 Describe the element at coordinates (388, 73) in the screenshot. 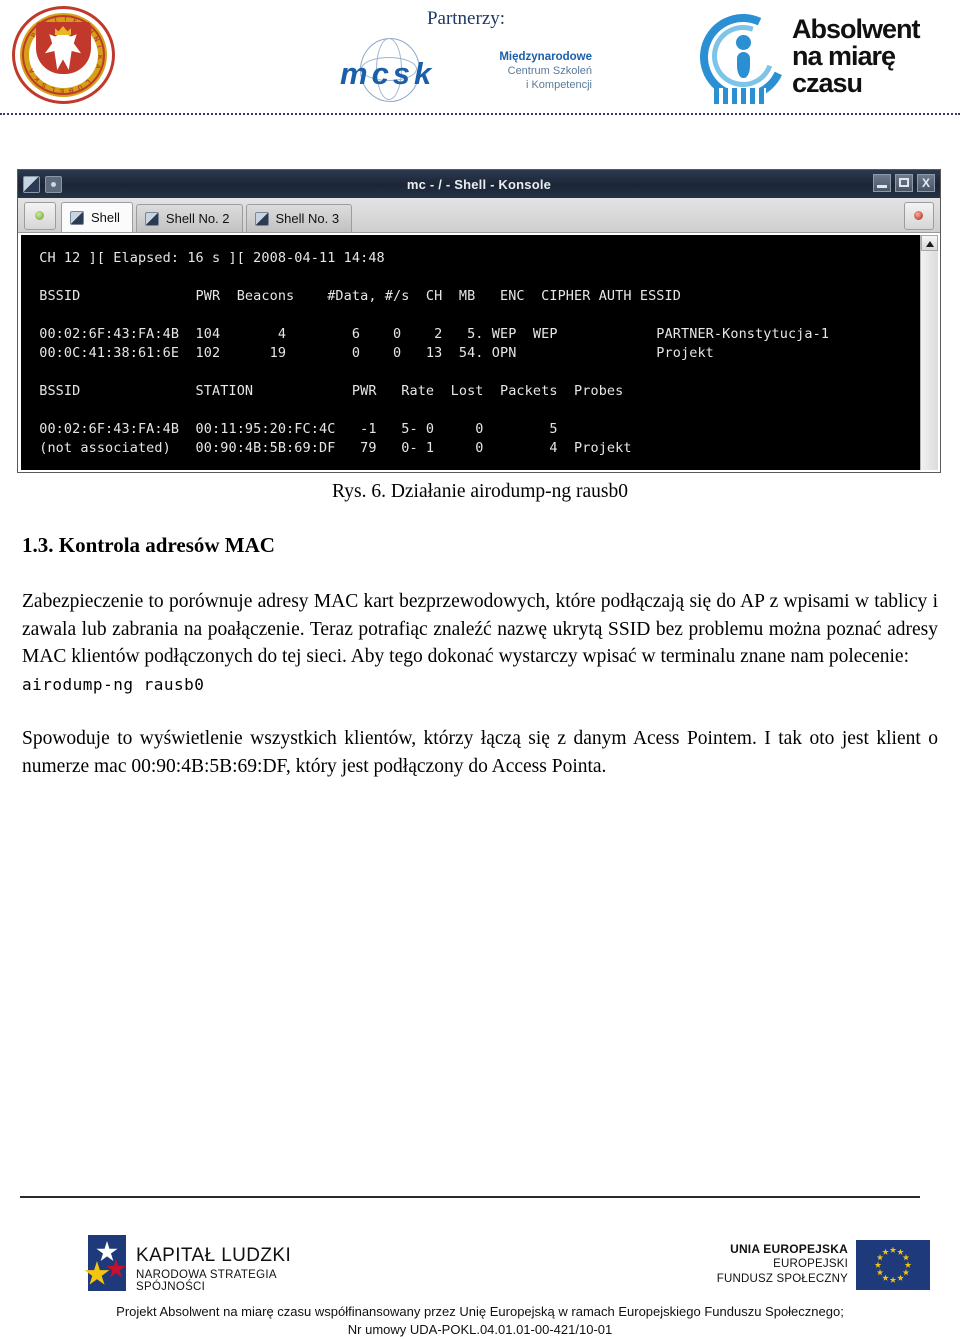

I see `mcsk-wordmark: mcsk` at that location.